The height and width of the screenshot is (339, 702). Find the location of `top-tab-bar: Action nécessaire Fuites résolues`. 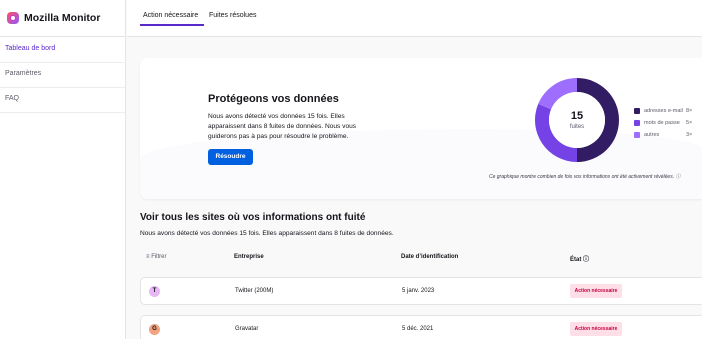

top-tab-bar: Action nécessaire Fuites résolues is located at coordinates (414, 18).